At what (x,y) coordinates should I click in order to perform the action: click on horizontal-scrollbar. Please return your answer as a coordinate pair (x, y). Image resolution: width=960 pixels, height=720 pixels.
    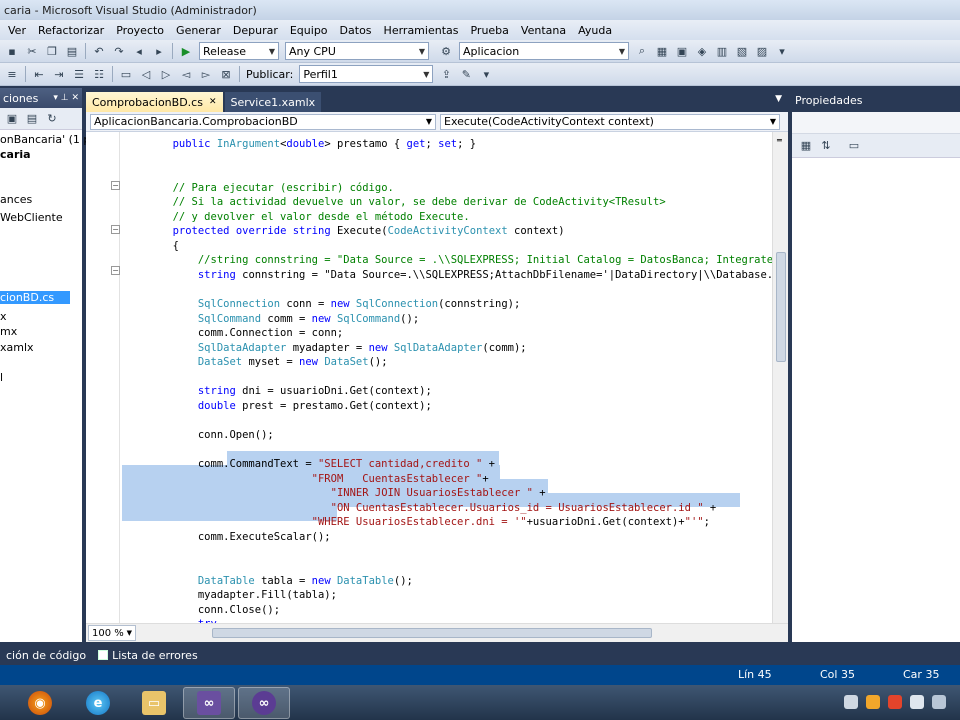
    Looking at the image, I should click on (452, 633).